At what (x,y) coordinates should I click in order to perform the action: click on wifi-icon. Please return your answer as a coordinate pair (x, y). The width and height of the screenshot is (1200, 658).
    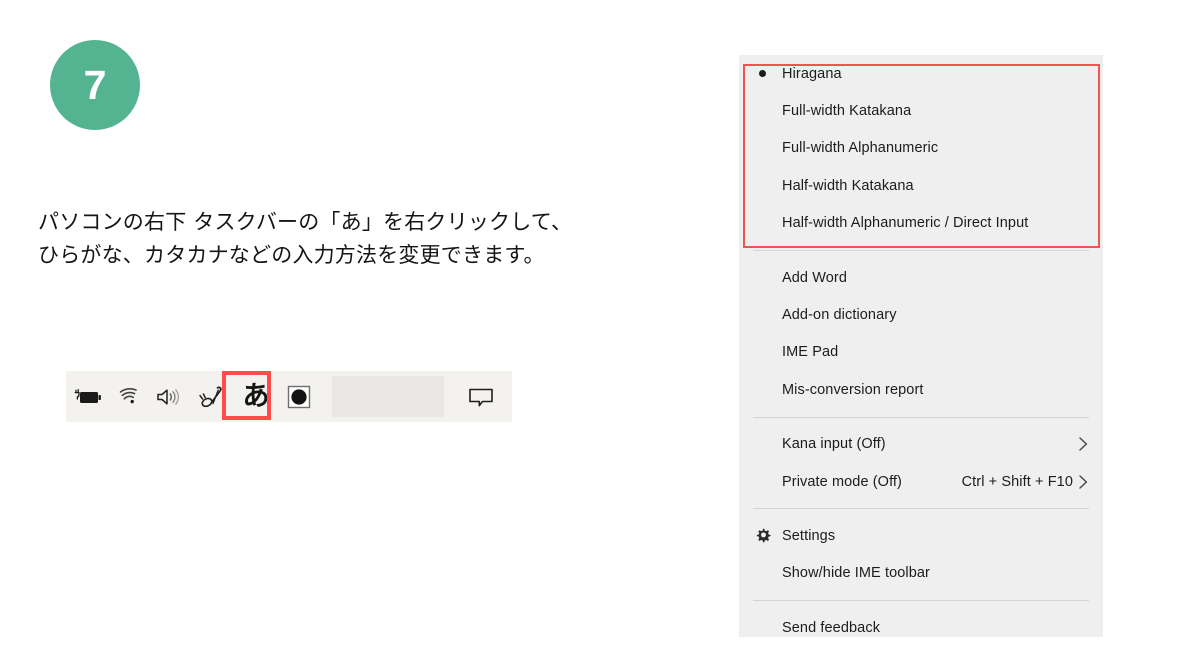
    Looking at the image, I should click on (129, 396).